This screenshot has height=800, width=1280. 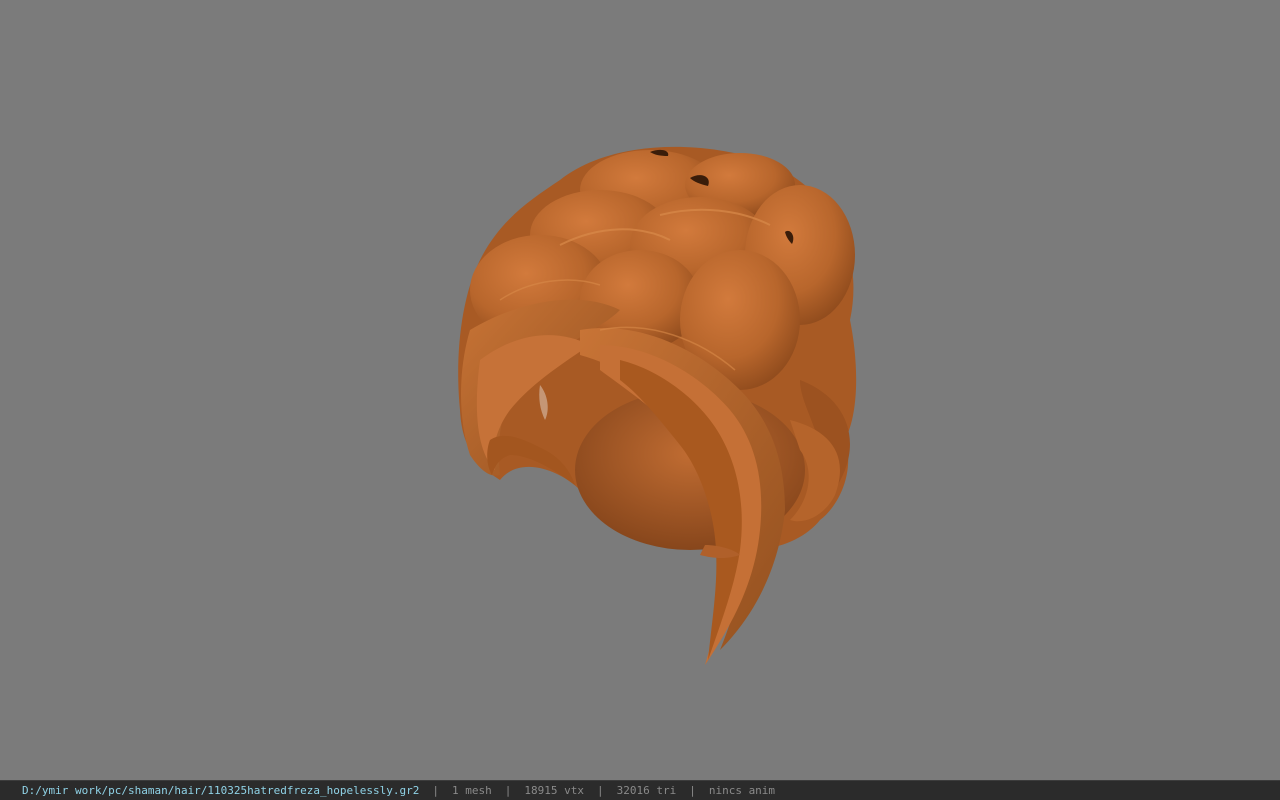 What do you see at coordinates (742, 790) in the screenshot?
I see `animation-state-label: nincs anim` at bounding box center [742, 790].